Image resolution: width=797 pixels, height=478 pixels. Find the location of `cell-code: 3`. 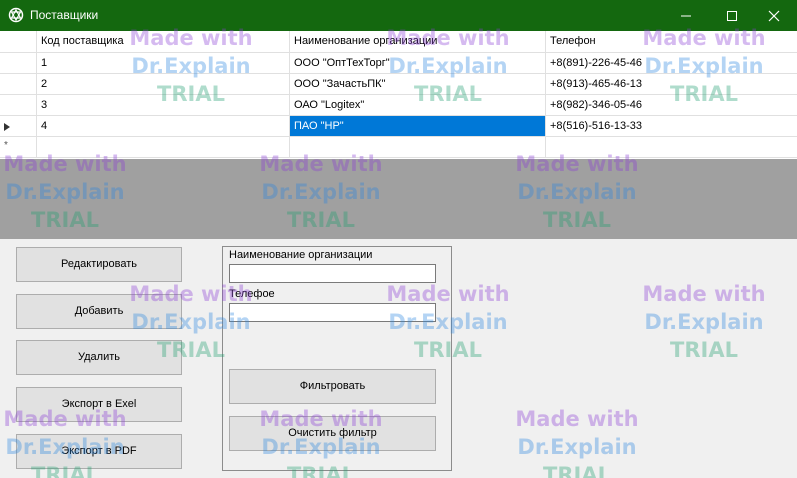

cell-code: 3 is located at coordinates (163, 105).